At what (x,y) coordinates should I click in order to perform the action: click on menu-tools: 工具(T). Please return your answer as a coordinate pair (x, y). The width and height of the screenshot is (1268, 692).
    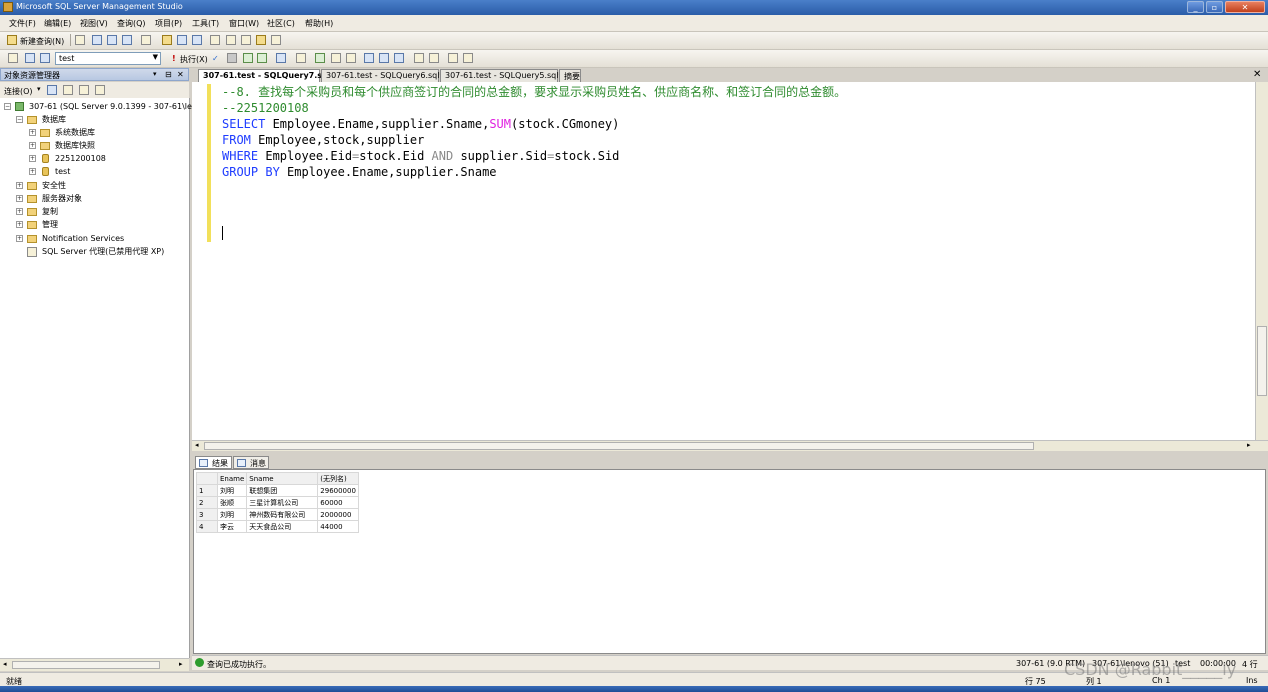
    Looking at the image, I should click on (205, 23).